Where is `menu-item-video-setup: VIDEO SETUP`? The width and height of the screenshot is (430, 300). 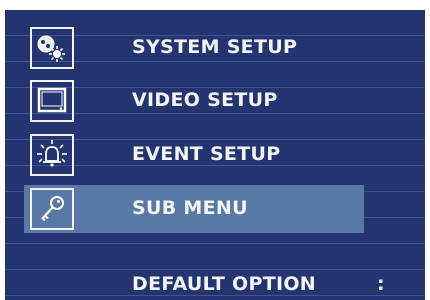
menu-item-video-setup: VIDEO SETUP is located at coordinates (224, 101).